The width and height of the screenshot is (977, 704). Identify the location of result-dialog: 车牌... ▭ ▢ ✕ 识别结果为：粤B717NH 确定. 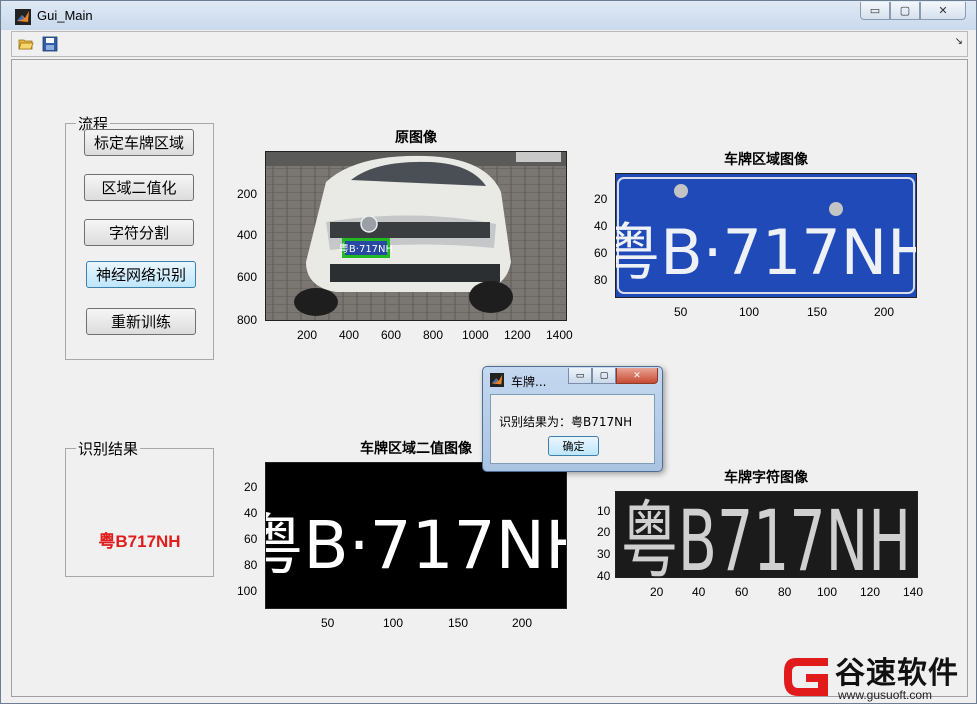
(572, 419).